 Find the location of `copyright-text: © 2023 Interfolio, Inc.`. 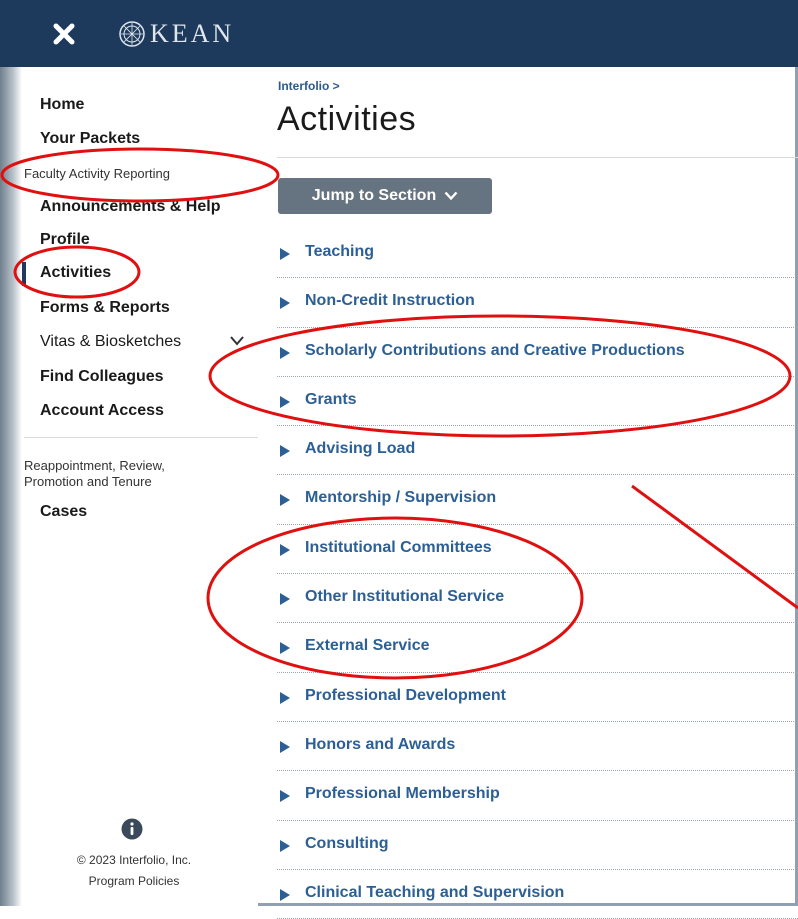

copyright-text: © 2023 Interfolio, Inc. is located at coordinates (134, 860).